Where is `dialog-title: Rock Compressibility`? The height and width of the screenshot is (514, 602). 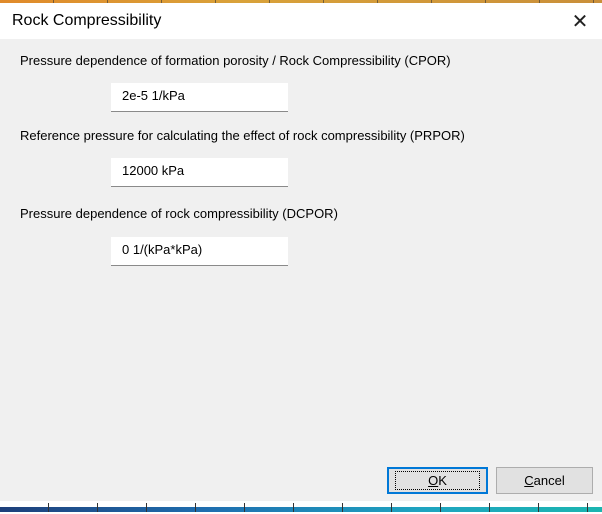 dialog-title: Rock Compressibility is located at coordinates (87, 20).